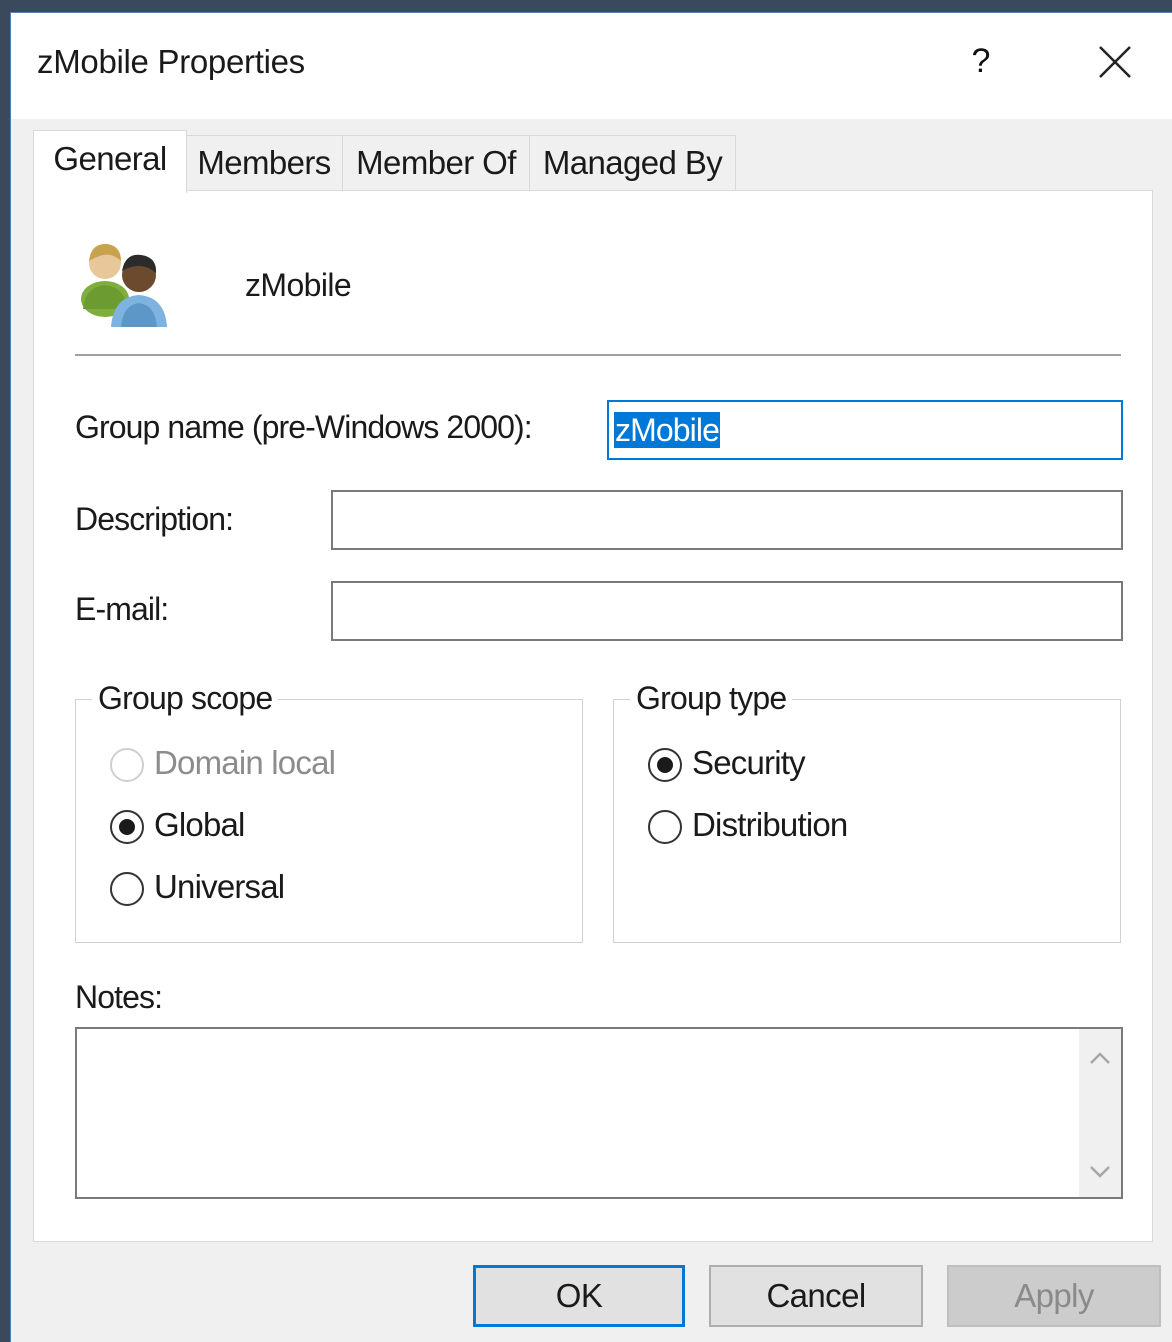 This screenshot has height=1342, width=1172. What do you see at coordinates (1054, 1296) in the screenshot?
I see `apply-button: Apply` at bounding box center [1054, 1296].